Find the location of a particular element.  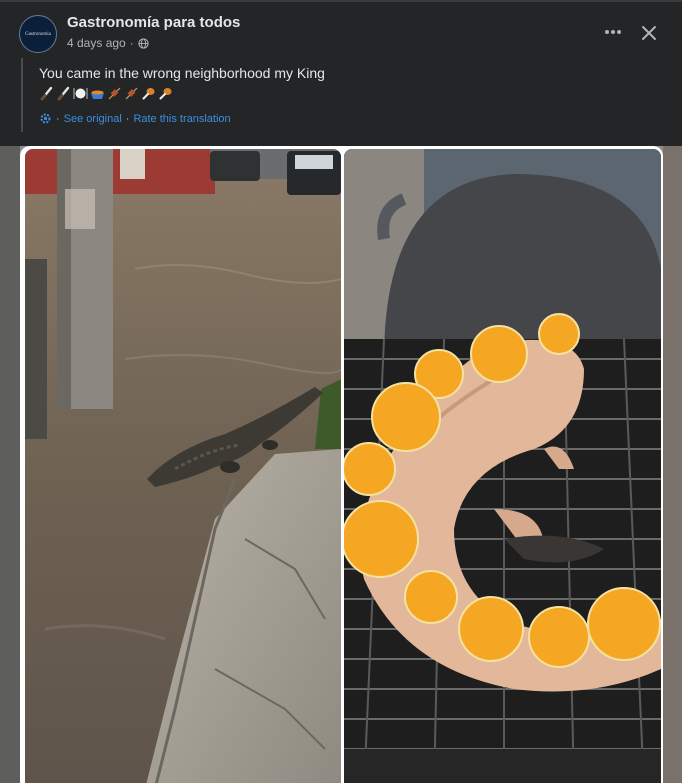

avatar-logo-text: Gastronomia is located at coordinates (38, 34).